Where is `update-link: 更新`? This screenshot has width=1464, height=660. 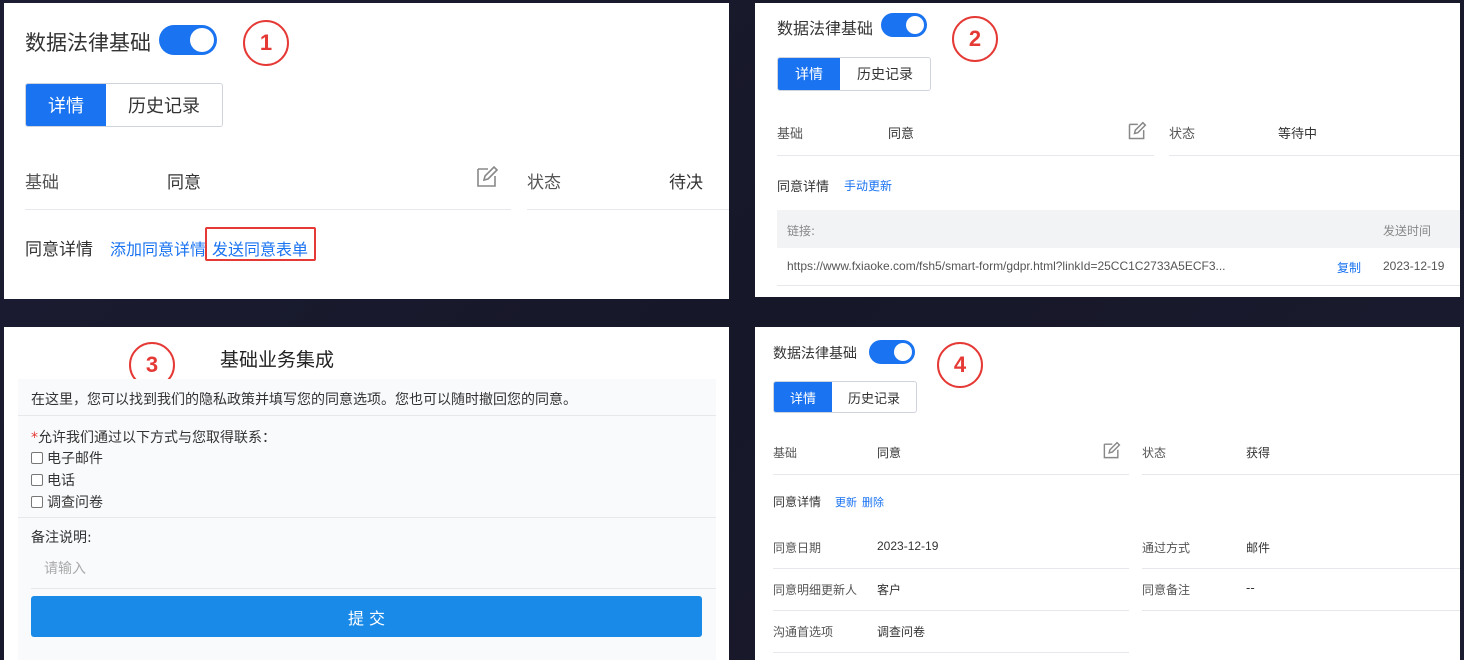
update-link: 更新 is located at coordinates (846, 502).